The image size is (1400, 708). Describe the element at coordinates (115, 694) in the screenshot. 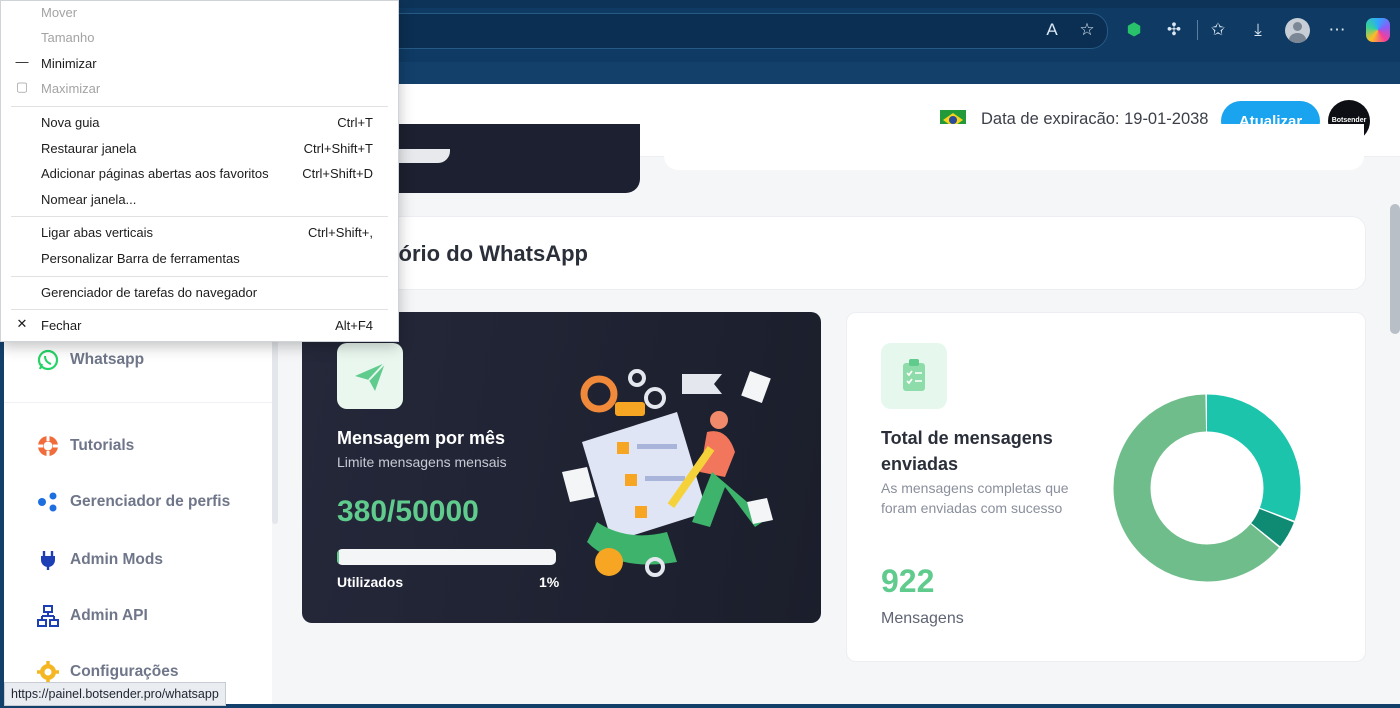

I see `status-url-tooltip: https://painel.botsender.pro/whatsapp` at that location.